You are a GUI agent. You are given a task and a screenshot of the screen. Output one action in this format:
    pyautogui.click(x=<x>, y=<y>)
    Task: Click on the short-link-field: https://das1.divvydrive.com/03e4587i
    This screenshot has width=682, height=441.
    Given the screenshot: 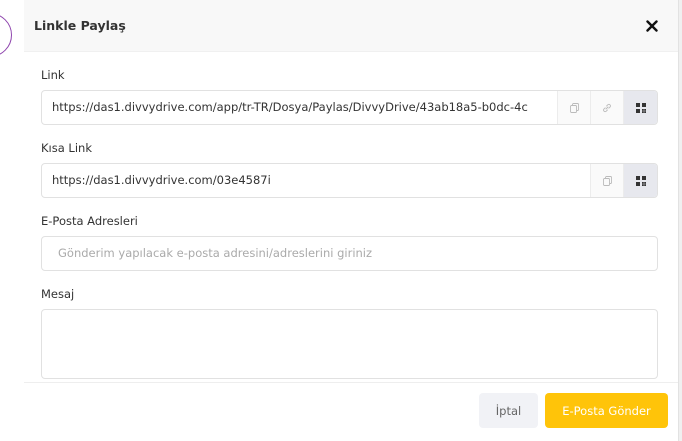 What is the action you would take?
    pyautogui.click(x=349, y=180)
    